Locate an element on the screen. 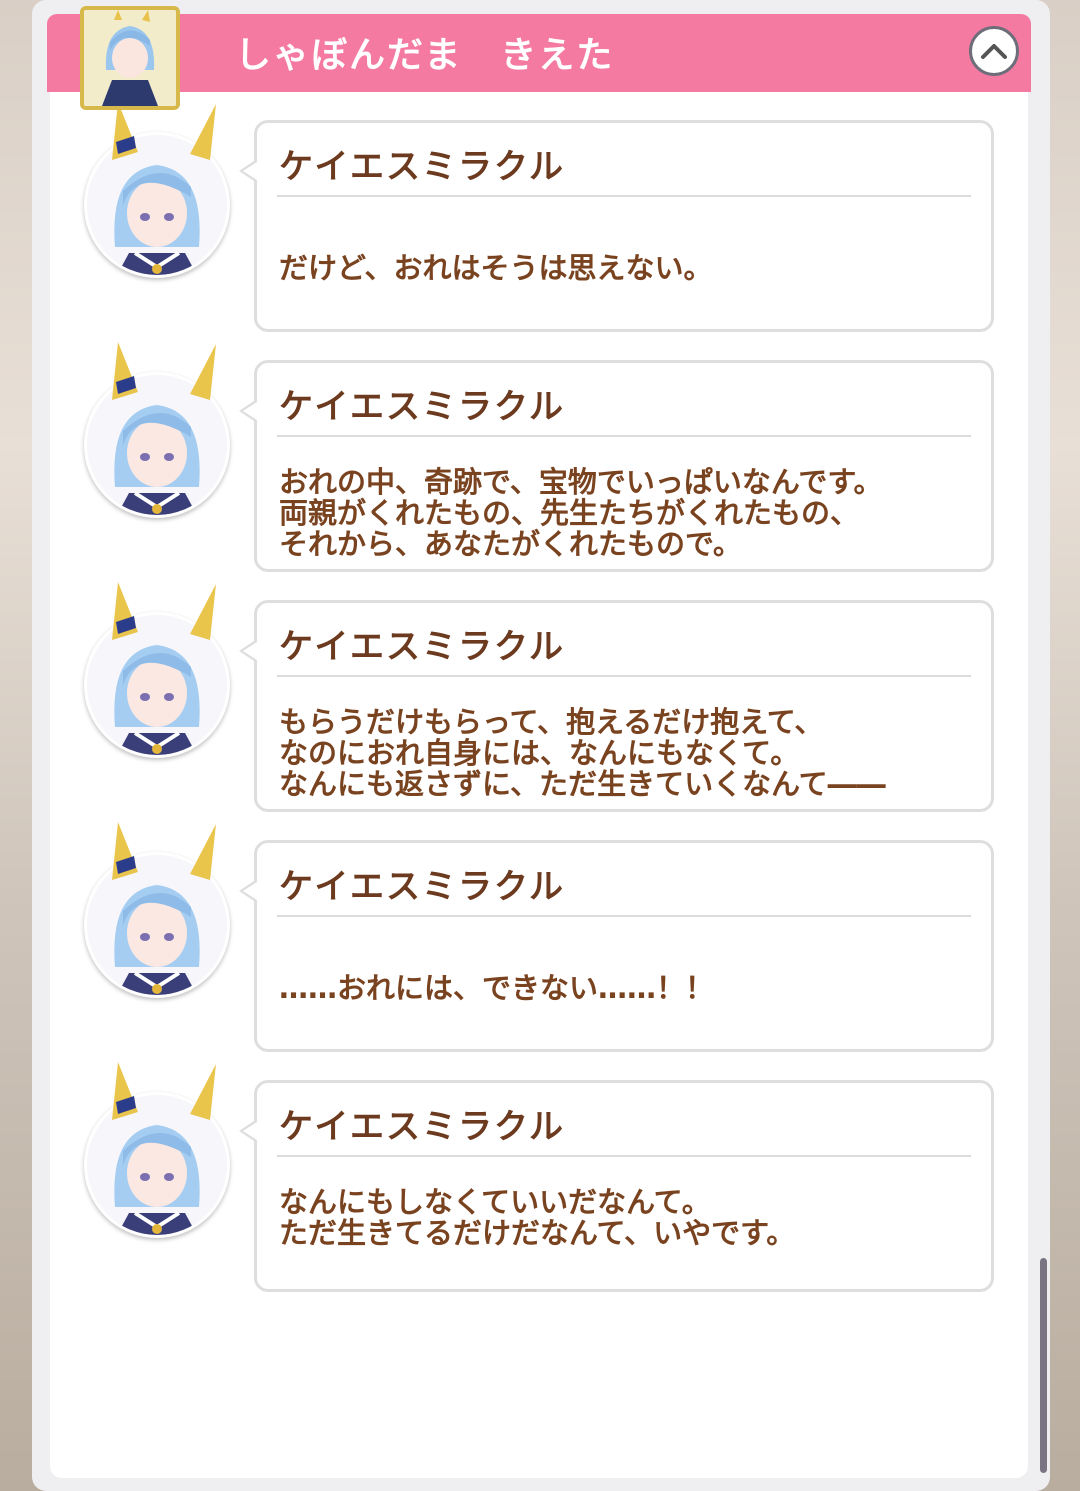 The height and width of the screenshot is (1491, 1080). chevron-up-icon is located at coordinates (994, 51).